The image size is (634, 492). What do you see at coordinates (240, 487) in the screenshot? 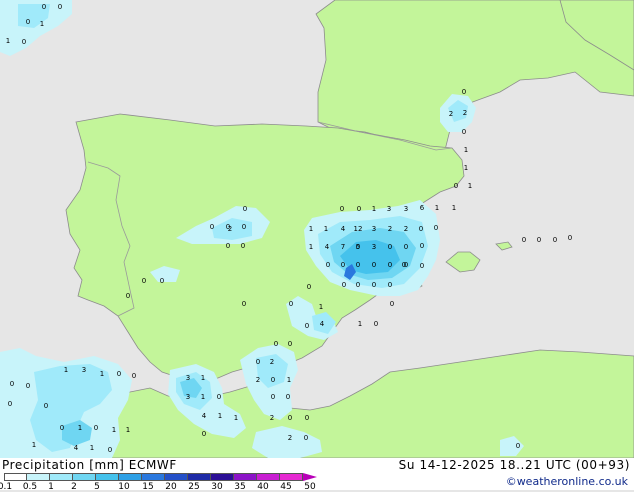
I see `legend-tick: 35` at bounding box center [240, 487].